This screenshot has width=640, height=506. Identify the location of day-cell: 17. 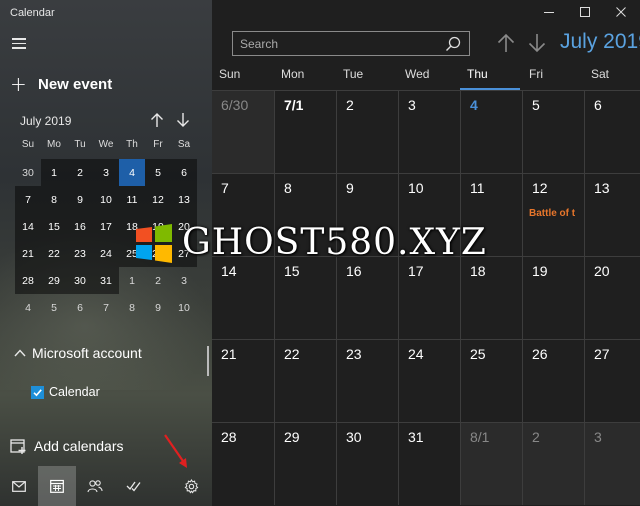
(429, 298).